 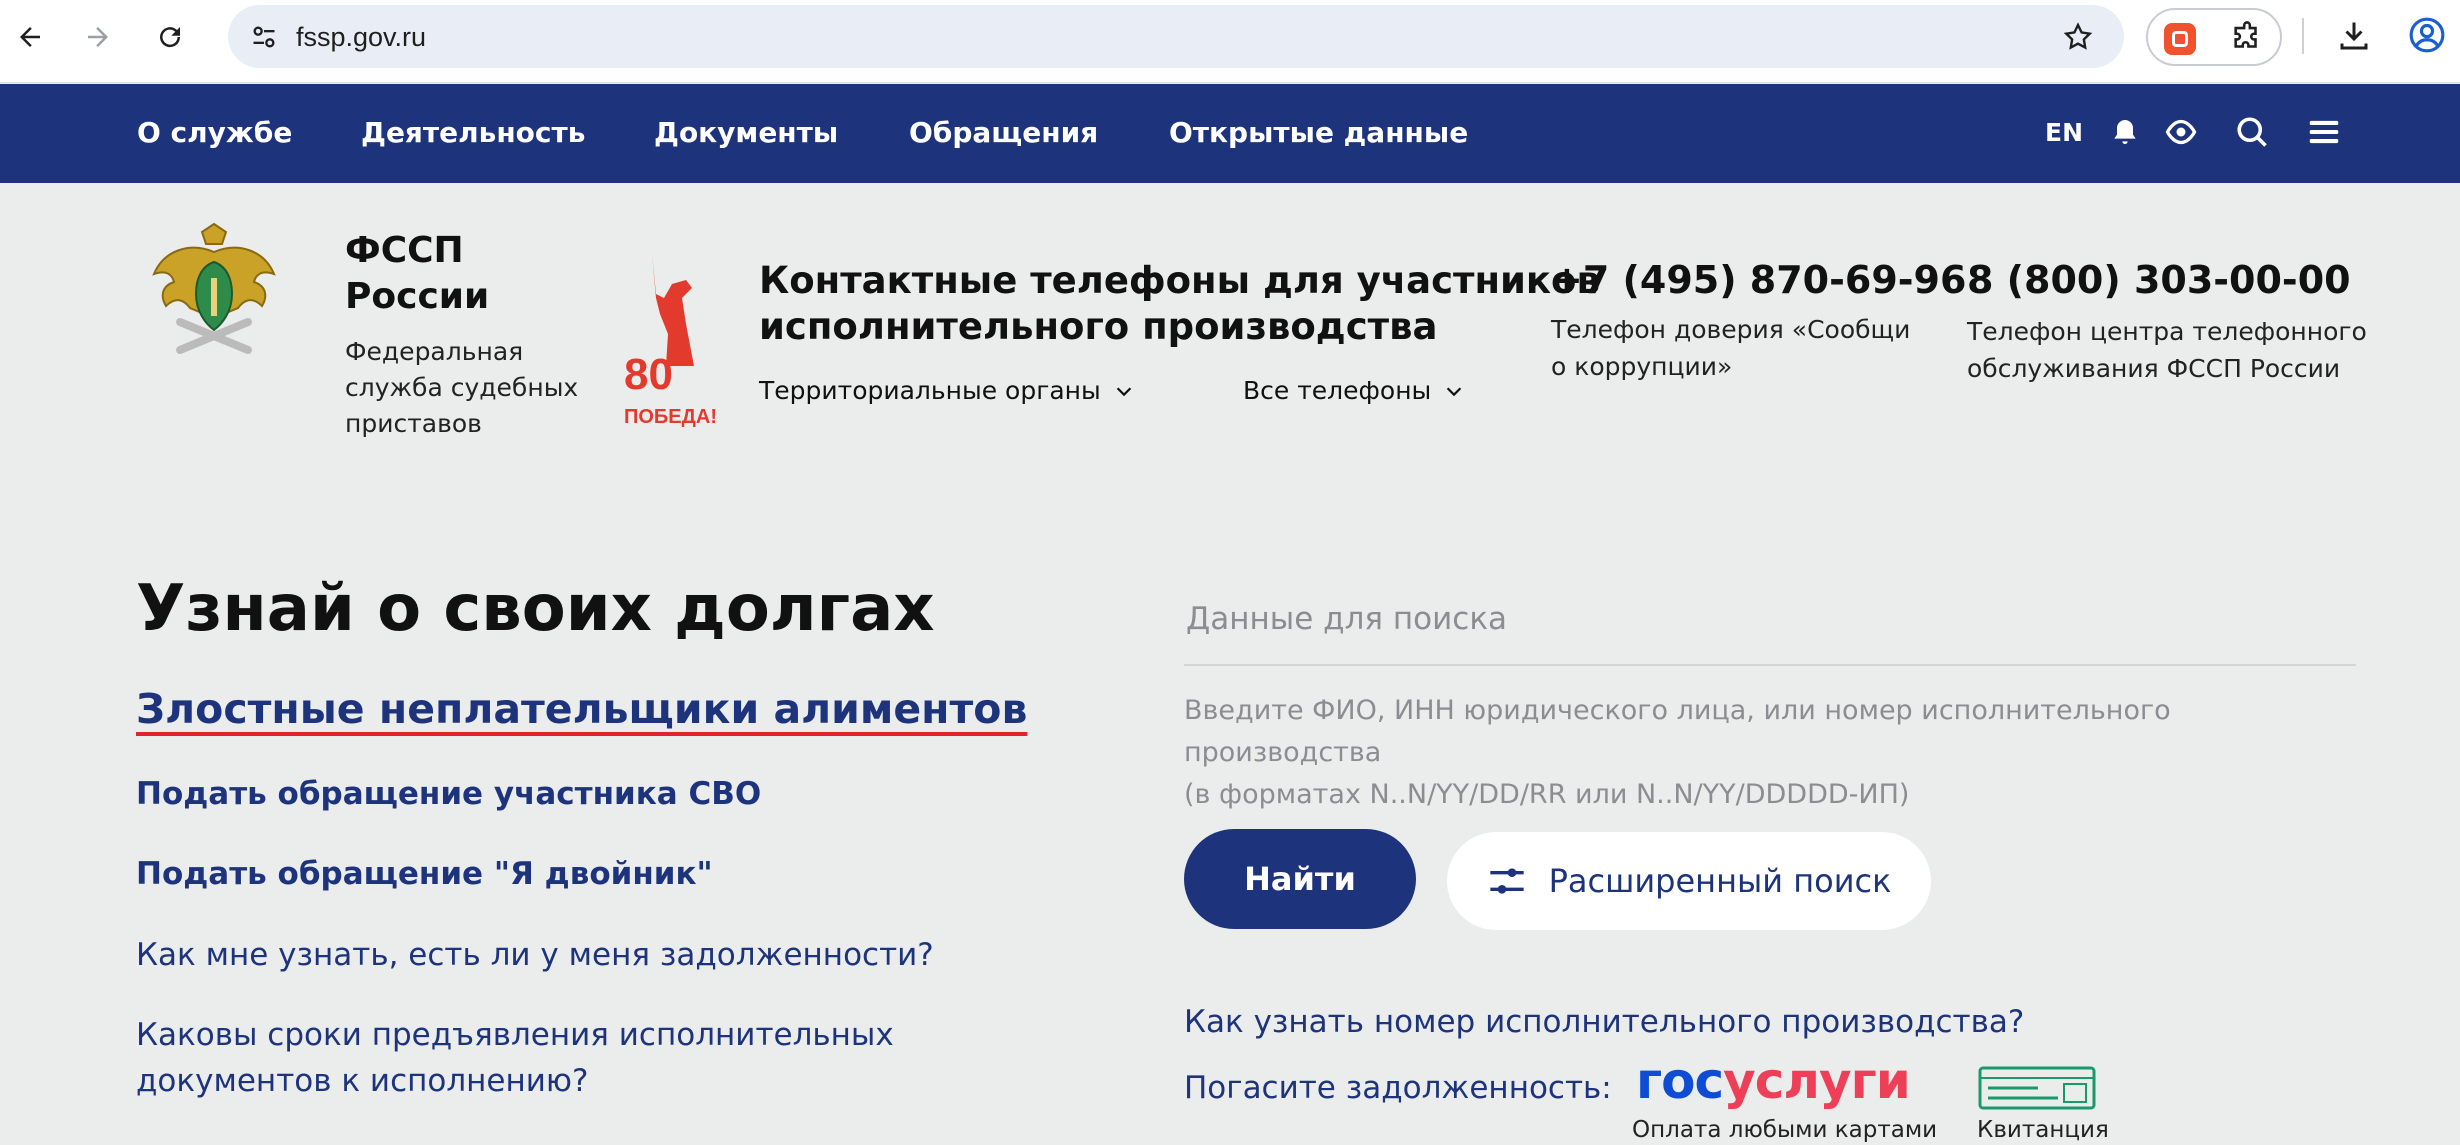 What do you see at coordinates (1680, 1081) in the screenshot?
I see `gosuslugi-logo-part: гос` at bounding box center [1680, 1081].